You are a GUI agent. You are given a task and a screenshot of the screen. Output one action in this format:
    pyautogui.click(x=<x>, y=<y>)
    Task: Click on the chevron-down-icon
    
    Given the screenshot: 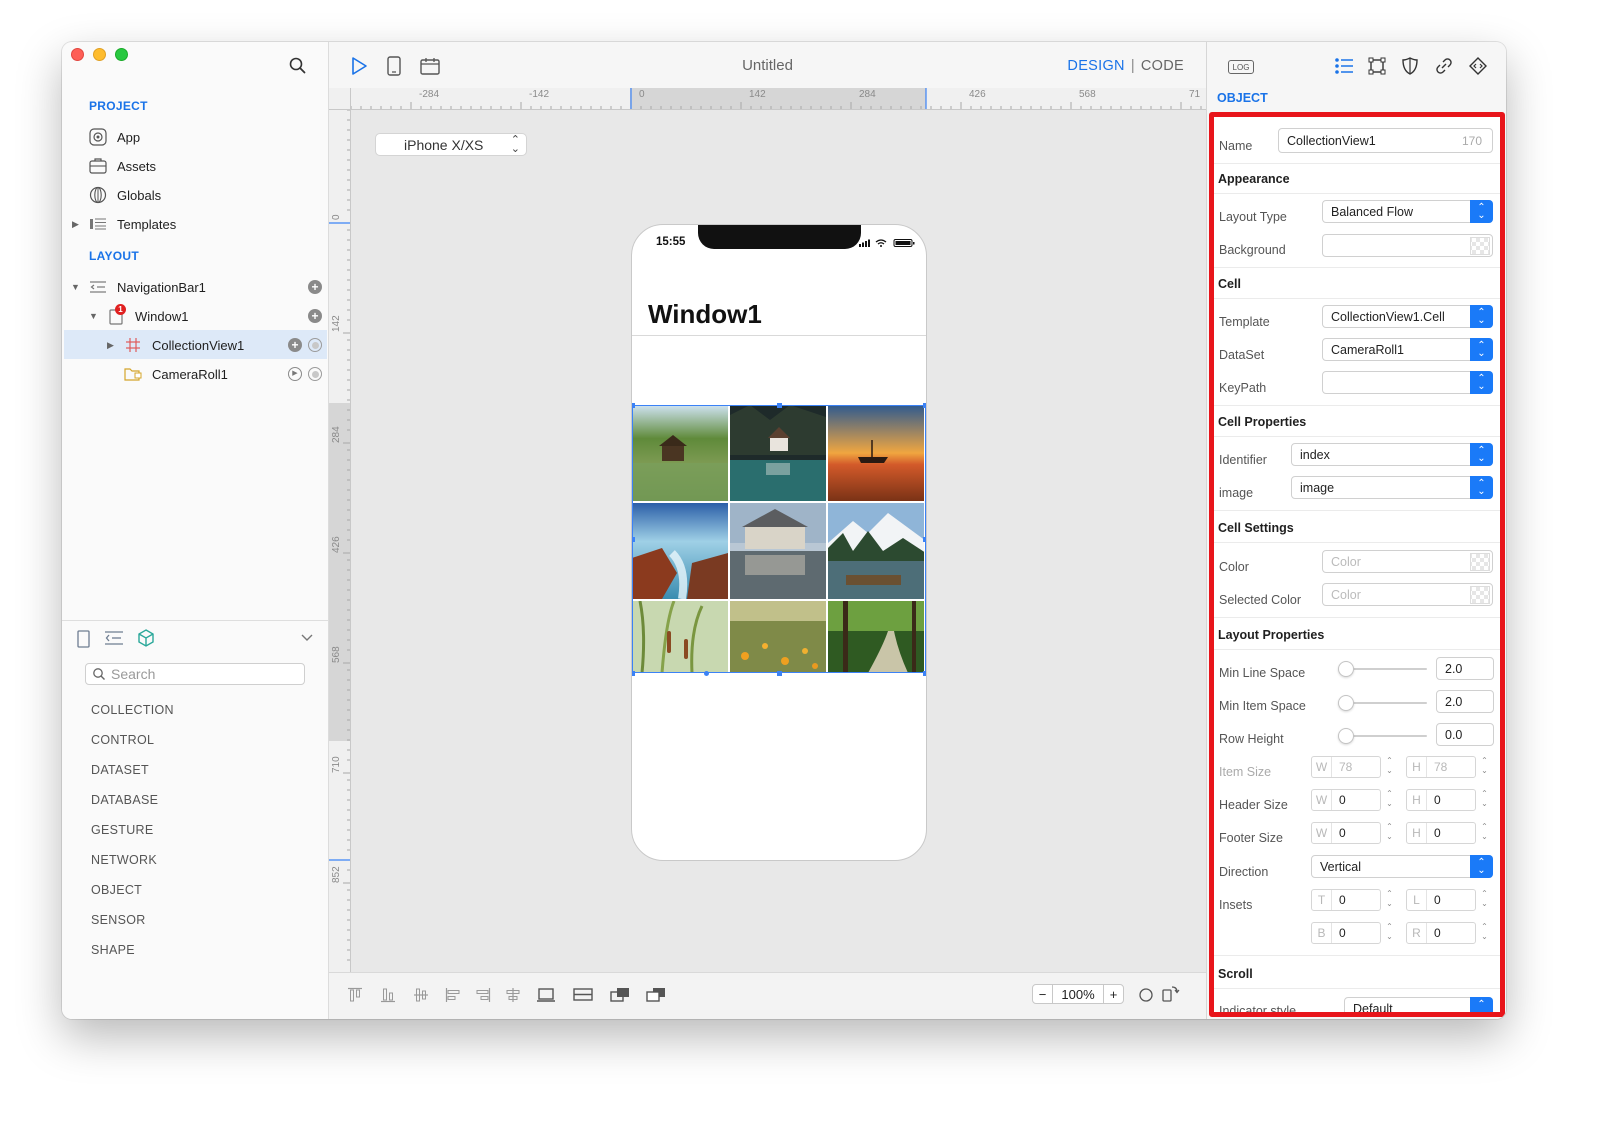 What is the action you would take?
    pyautogui.click(x=307, y=638)
    